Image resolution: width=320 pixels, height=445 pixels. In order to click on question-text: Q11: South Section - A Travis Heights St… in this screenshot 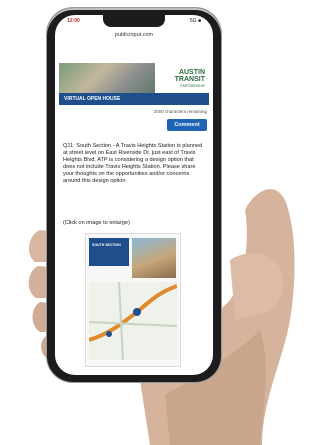, I will do `click(133, 163)`.